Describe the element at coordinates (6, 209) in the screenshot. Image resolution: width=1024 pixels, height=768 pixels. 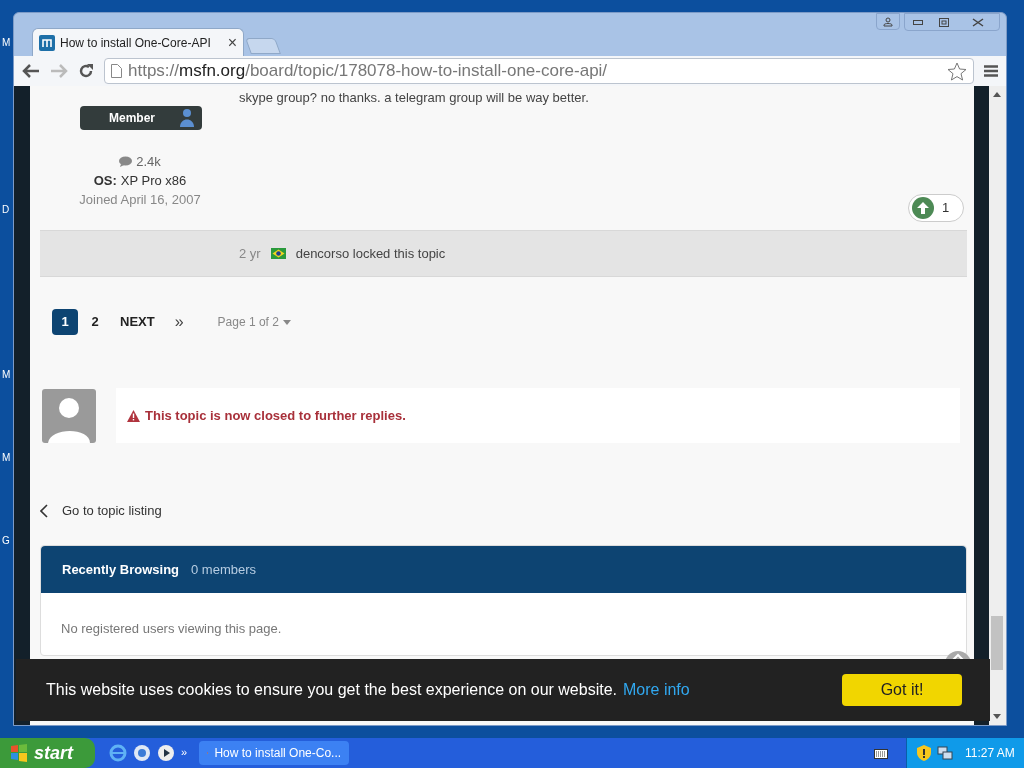
I see `desktop-icon-label: D` at that location.